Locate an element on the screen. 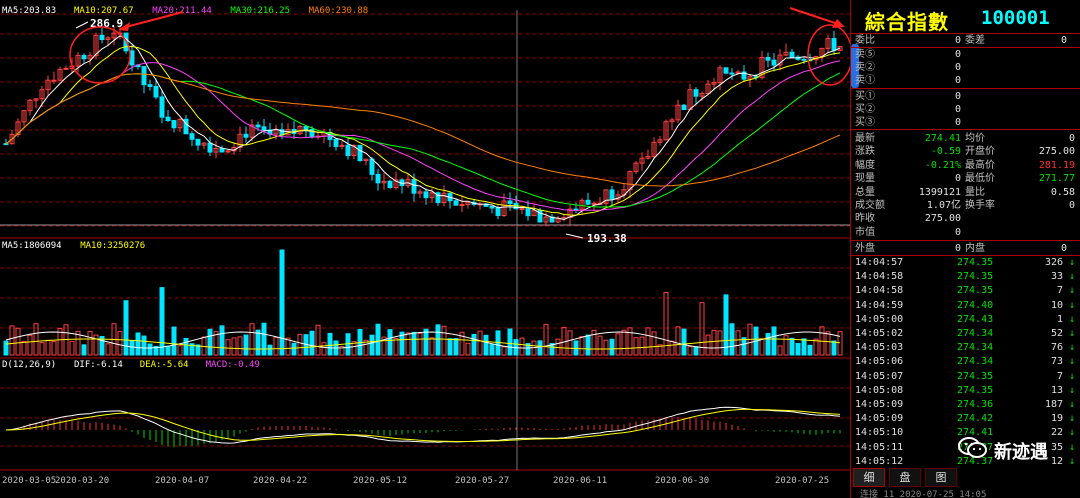 Image resolution: width=1080 pixels, height=498 pixels. tick-row: 14:05:03 274.34 76 ↓ is located at coordinates (965, 348).